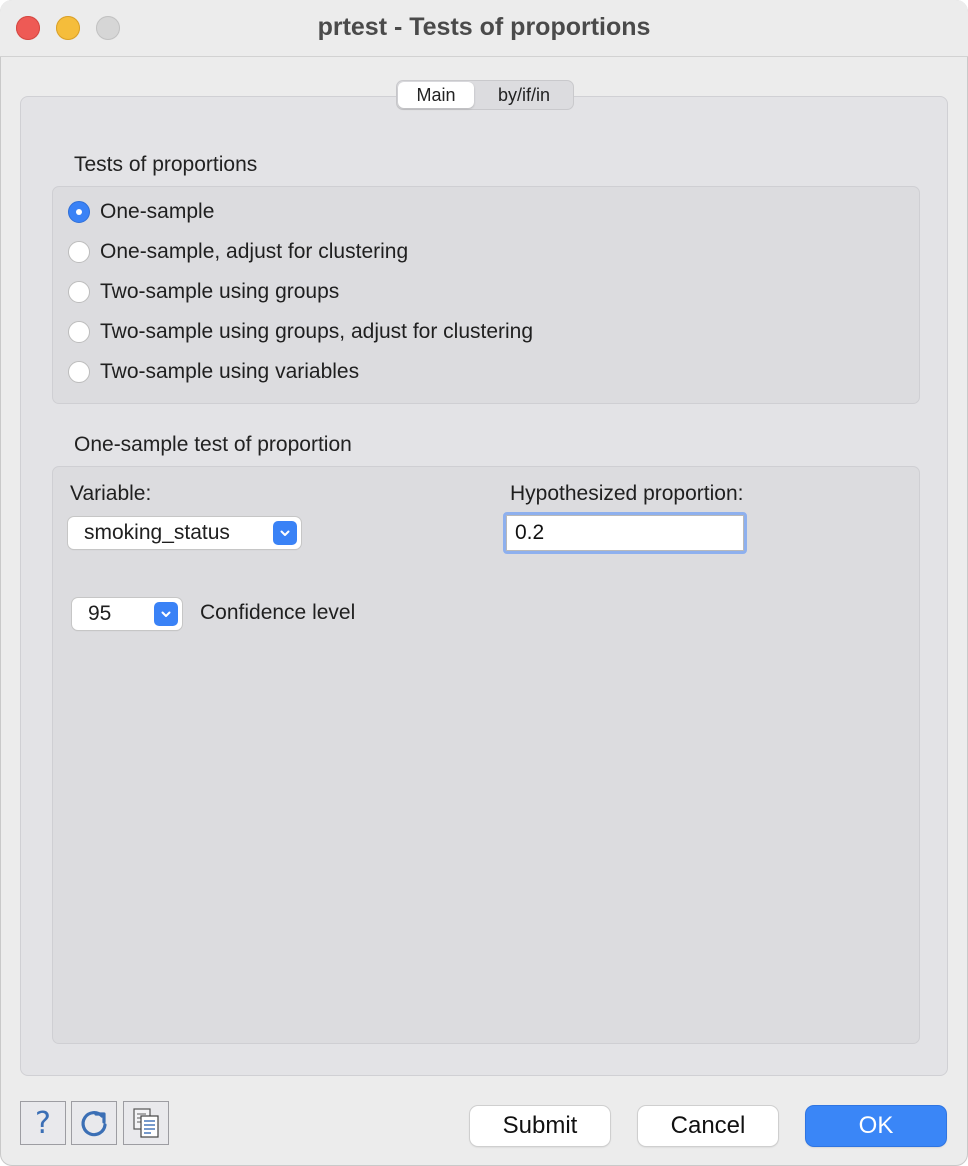 This screenshot has height=1166, width=968. I want to click on variable-label: Variable:, so click(111, 493).